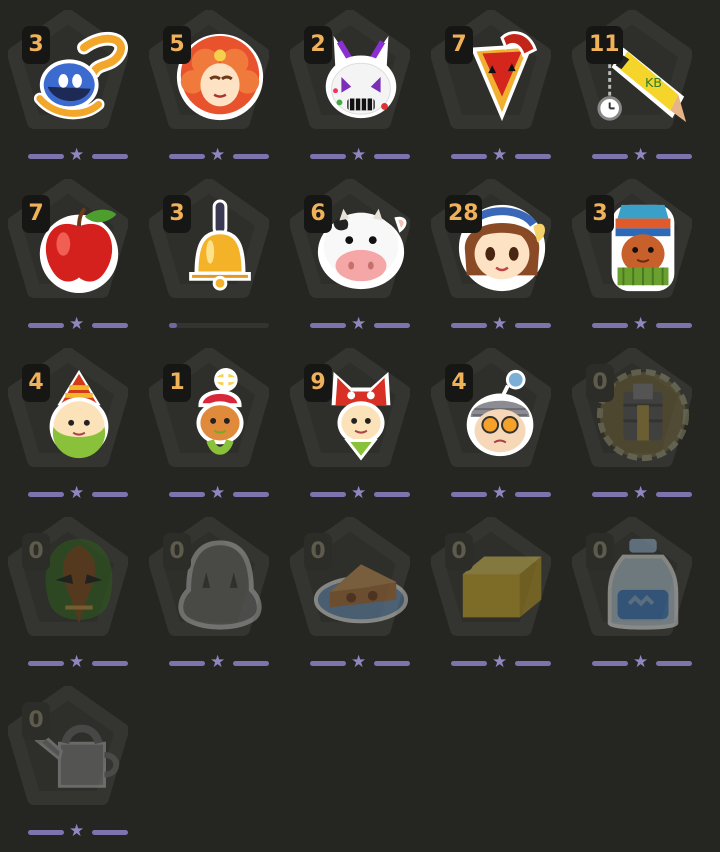 The image size is (720, 852). Describe the element at coordinates (211, 253) in the screenshot. I see `collection-item-slot: 3` at that location.